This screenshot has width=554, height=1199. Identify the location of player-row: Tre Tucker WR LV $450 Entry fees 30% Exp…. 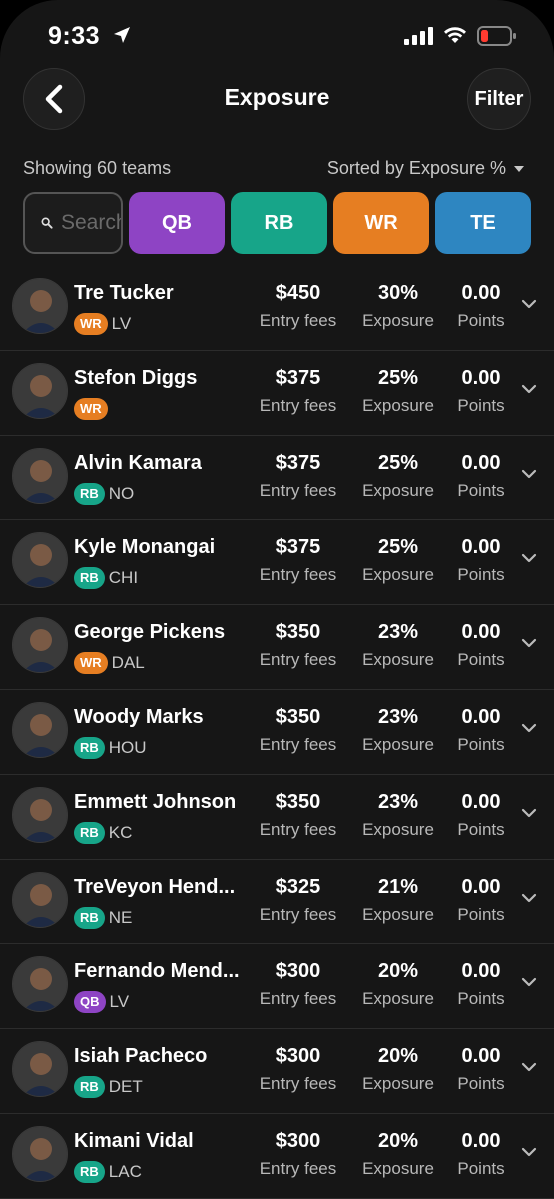
(277, 308).